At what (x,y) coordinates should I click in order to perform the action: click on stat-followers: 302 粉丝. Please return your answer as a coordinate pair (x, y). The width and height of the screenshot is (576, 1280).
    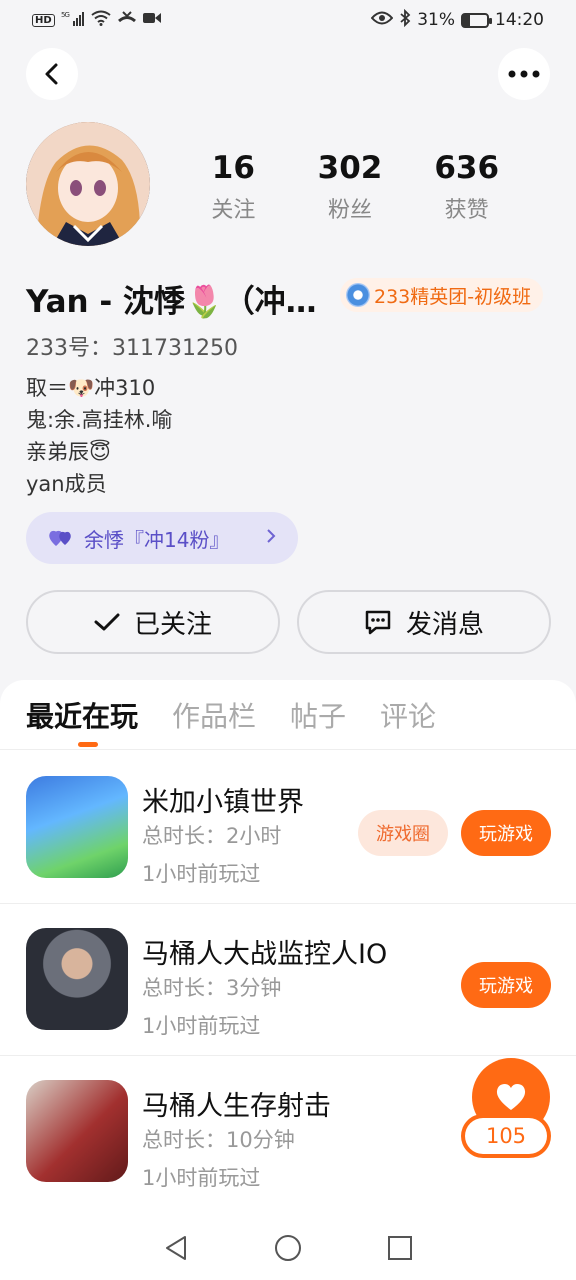
    Looking at the image, I should click on (350, 187).